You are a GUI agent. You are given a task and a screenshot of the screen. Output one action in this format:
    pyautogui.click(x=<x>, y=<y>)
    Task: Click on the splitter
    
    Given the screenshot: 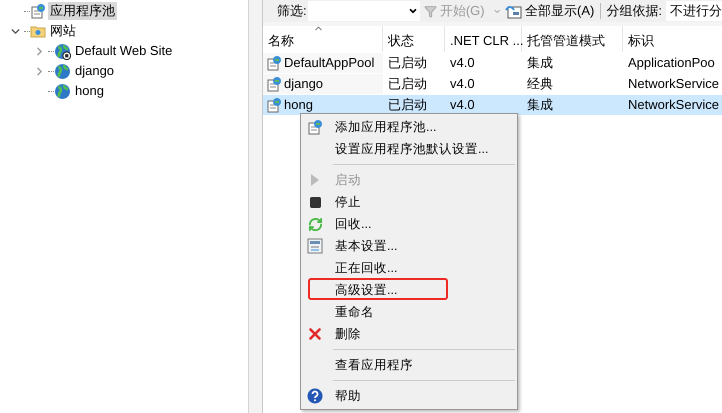 What is the action you would take?
    pyautogui.click(x=256, y=206)
    